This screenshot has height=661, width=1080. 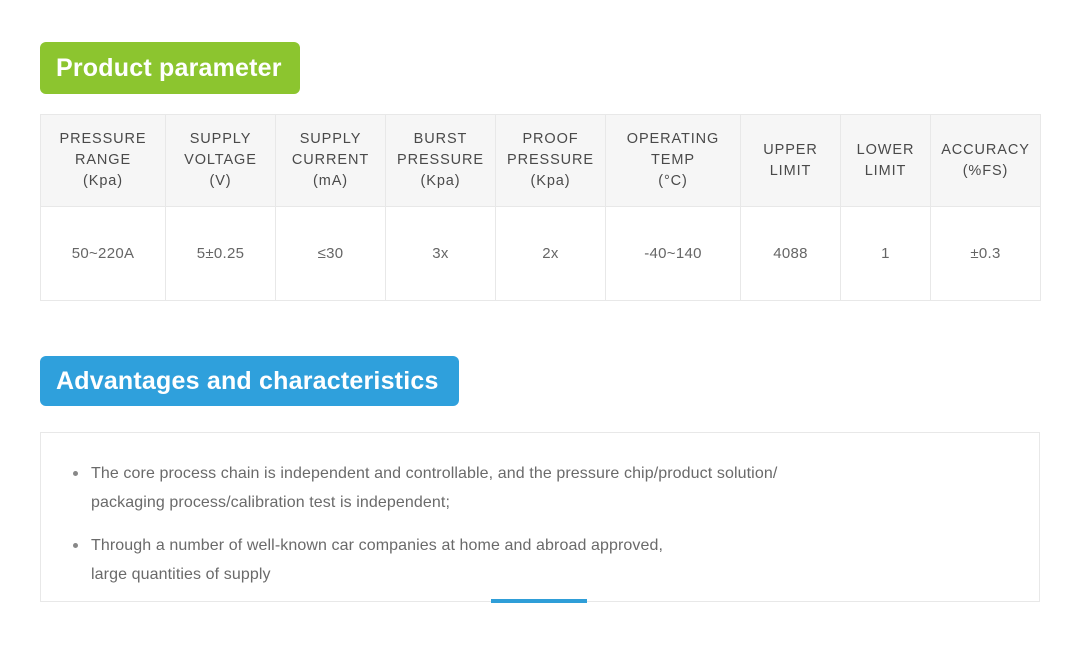 I want to click on section-heading-advantages: Advantages and characteristics, so click(x=249, y=381).